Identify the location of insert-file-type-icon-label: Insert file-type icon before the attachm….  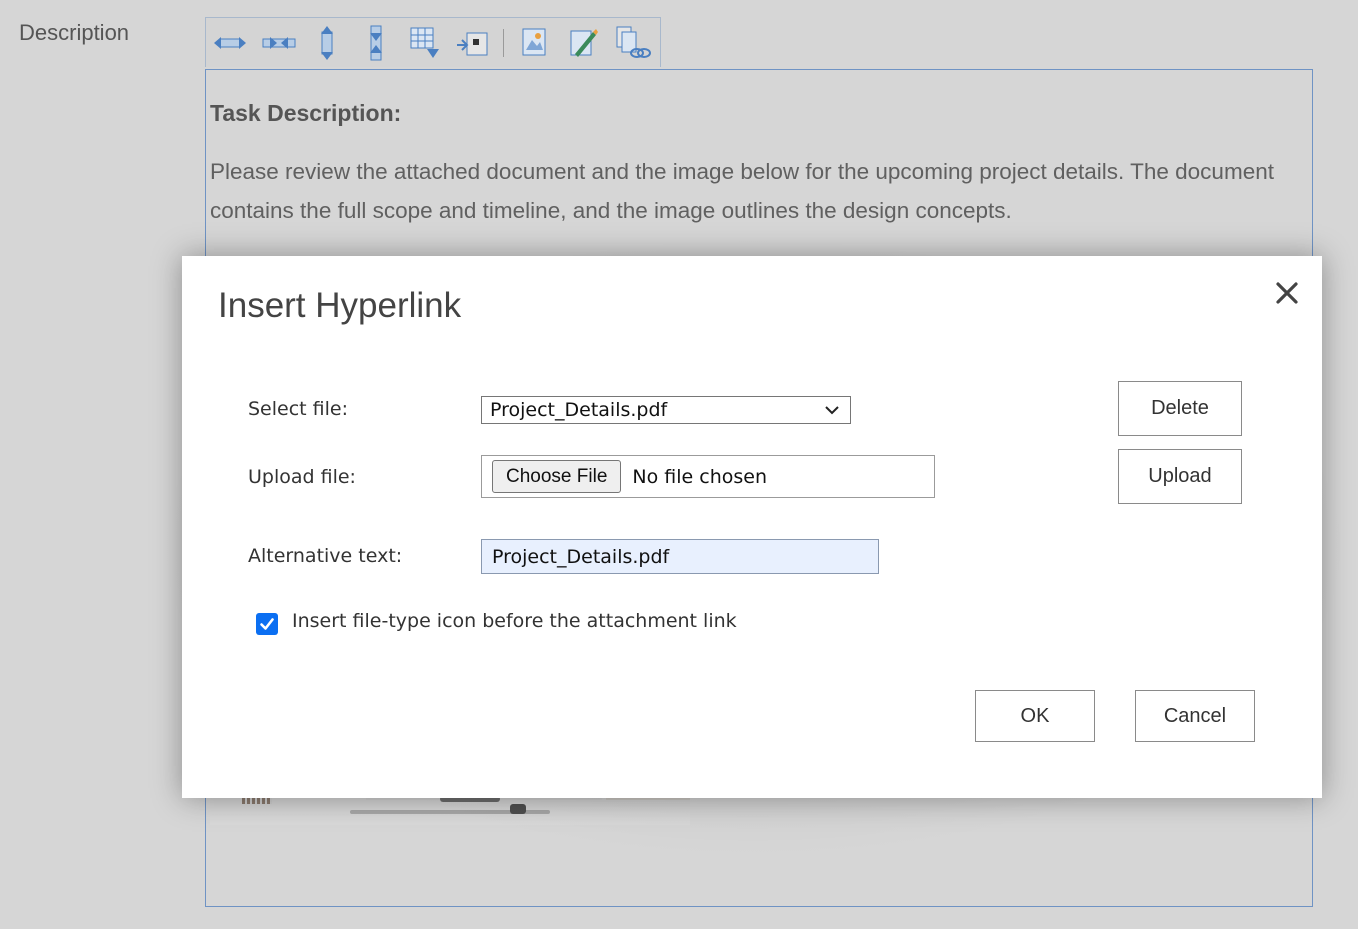
(514, 621).